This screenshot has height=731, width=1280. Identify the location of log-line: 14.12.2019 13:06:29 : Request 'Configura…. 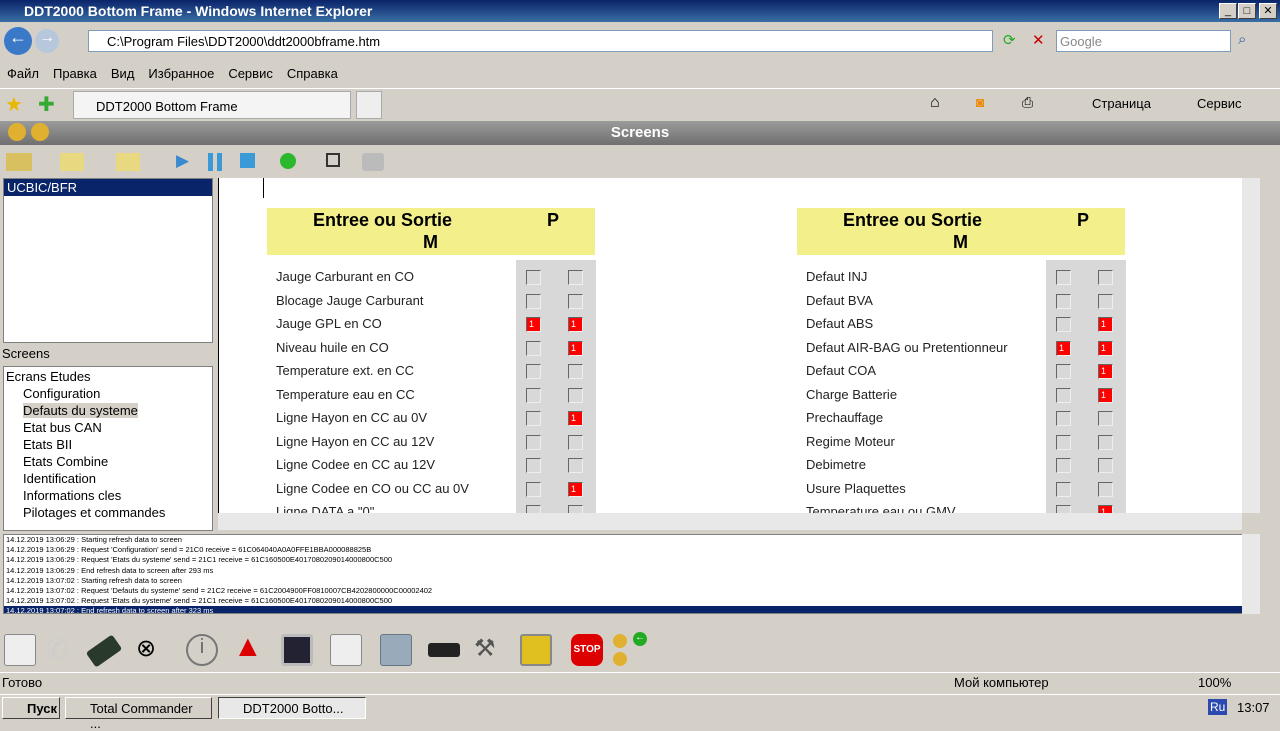
(189, 550).